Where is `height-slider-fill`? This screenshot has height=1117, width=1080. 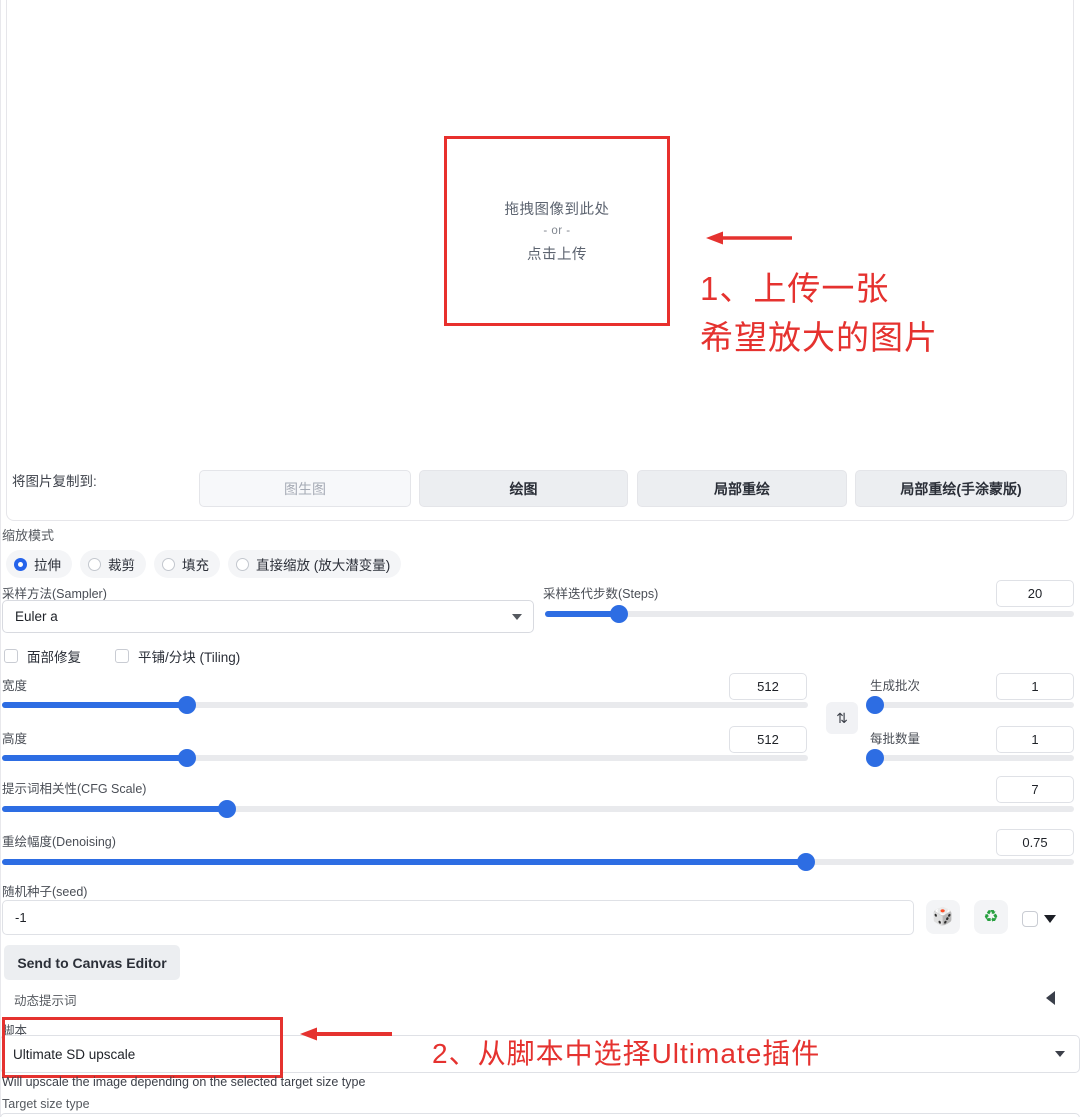
height-slider-fill is located at coordinates (95, 758).